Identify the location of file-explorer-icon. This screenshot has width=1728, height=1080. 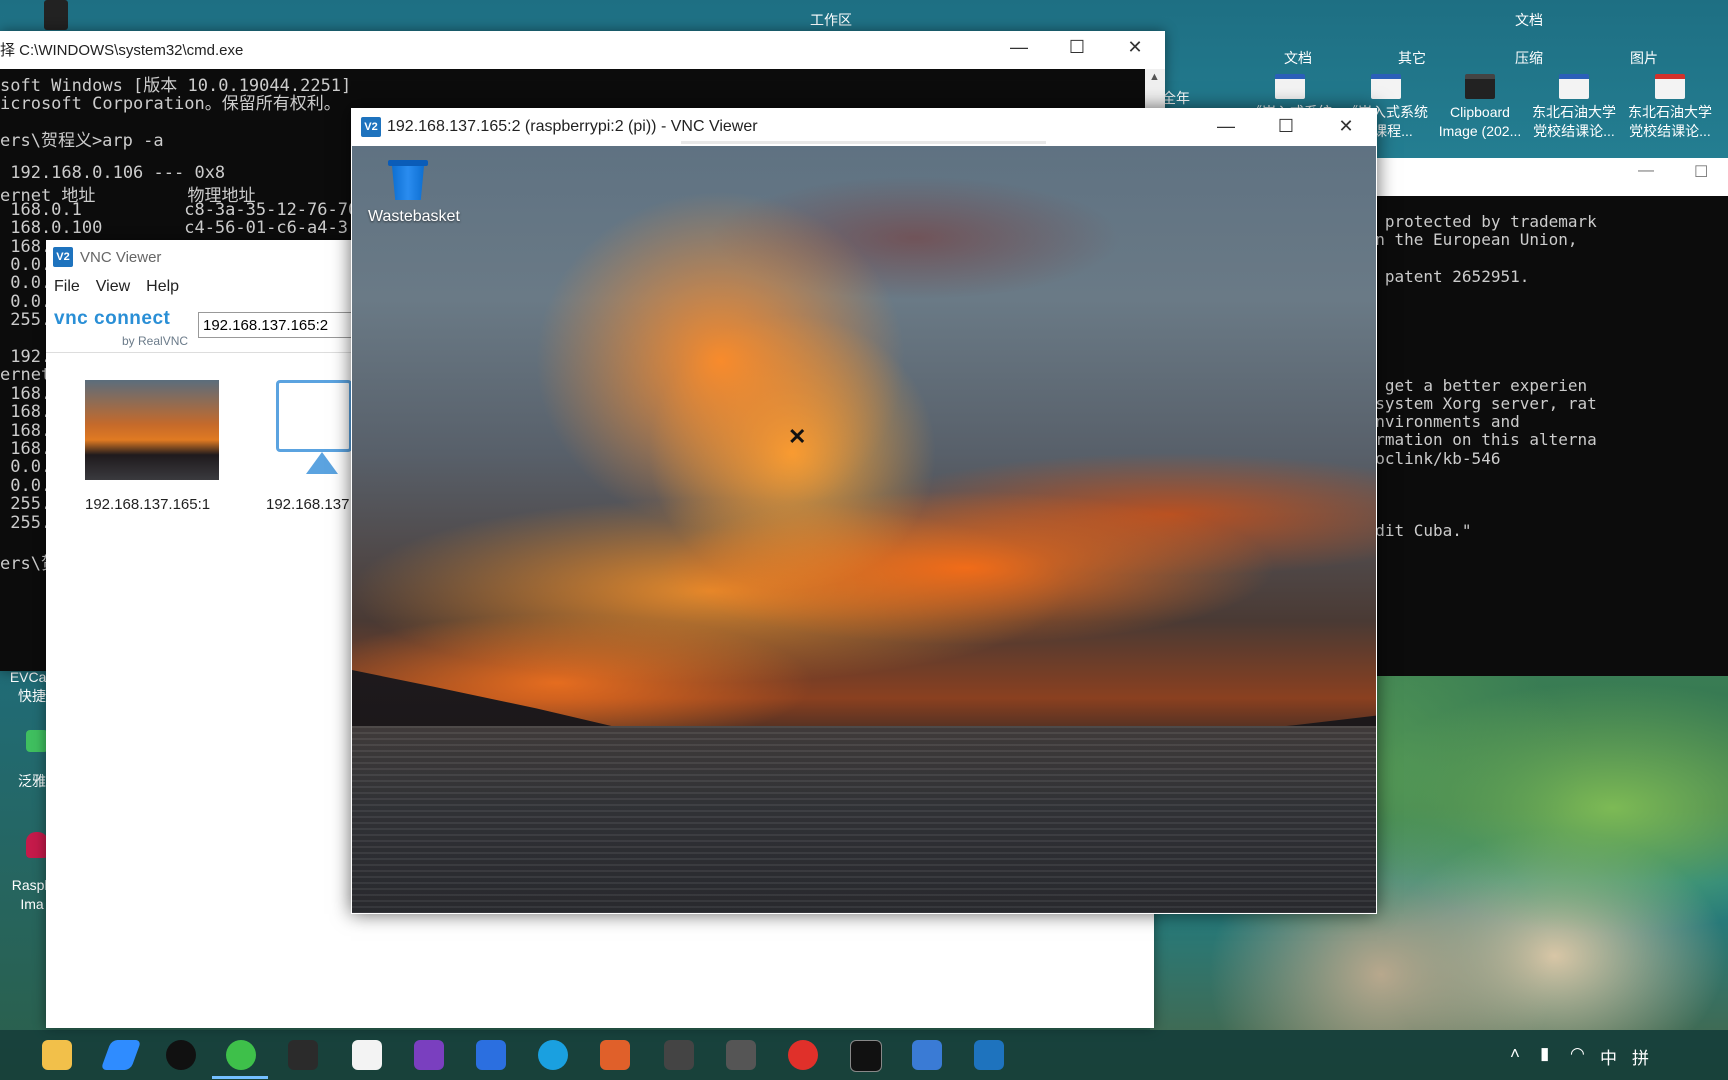
(57, 1055).